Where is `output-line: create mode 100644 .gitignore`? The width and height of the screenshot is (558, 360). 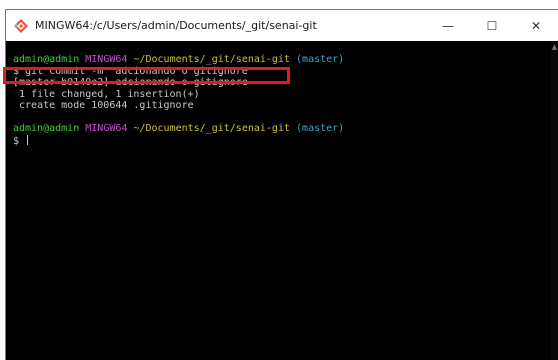
output-line: create mode 100644 .gitignore is located at coordinates (103, 105).